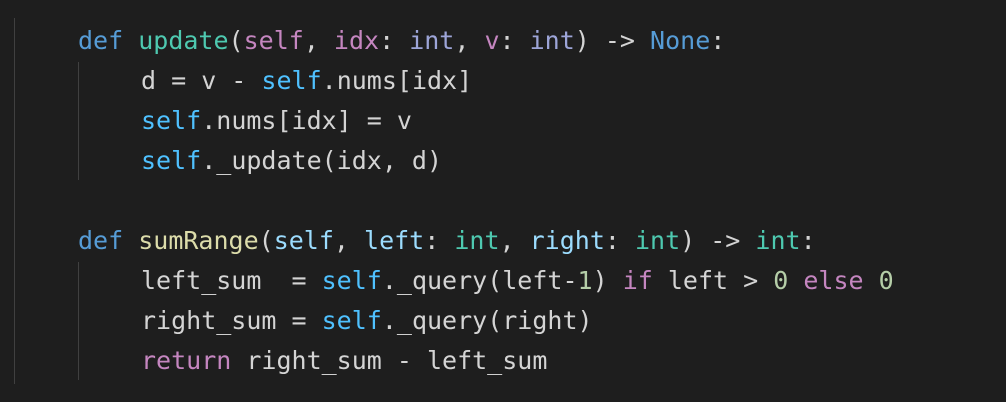 The image size is (1006, 402). Describe the element at coordinates (389, 360) in the screenshot. I see `code-token: right_sum - left_sum` at that location.